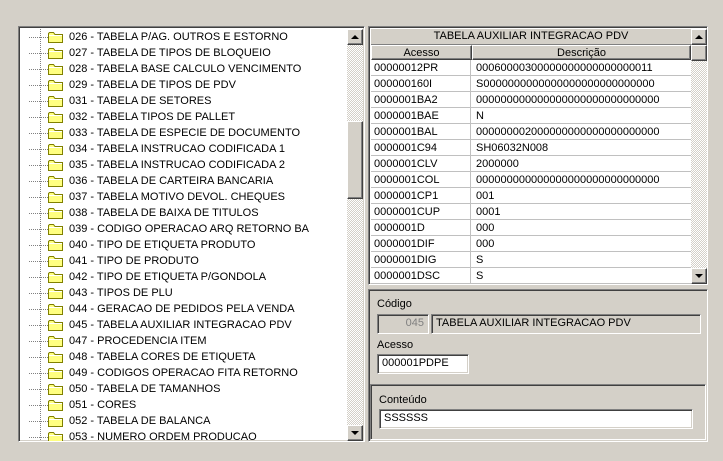 This screenshot has height=461, width=723. What do you see at coordinates (699, 156) in the screenshot?
I see `grid-scrollbar` at bounding box center [699, 156].